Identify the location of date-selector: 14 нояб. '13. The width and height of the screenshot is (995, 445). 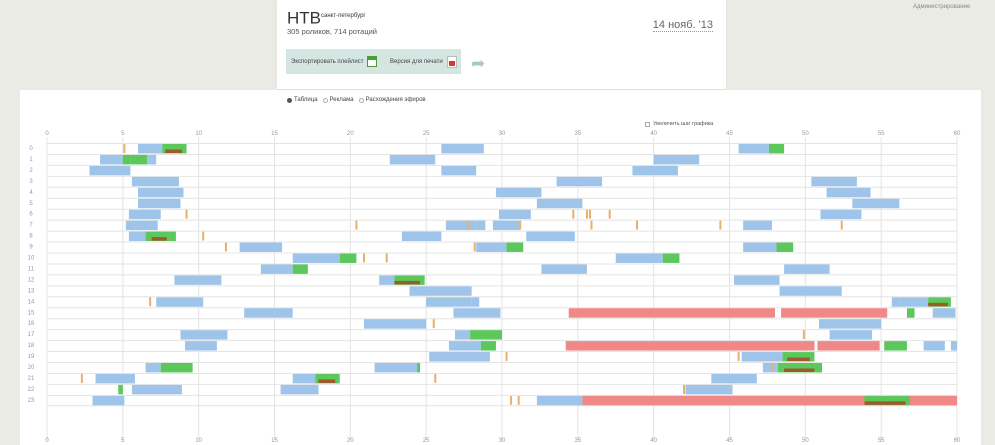
(682, 25).